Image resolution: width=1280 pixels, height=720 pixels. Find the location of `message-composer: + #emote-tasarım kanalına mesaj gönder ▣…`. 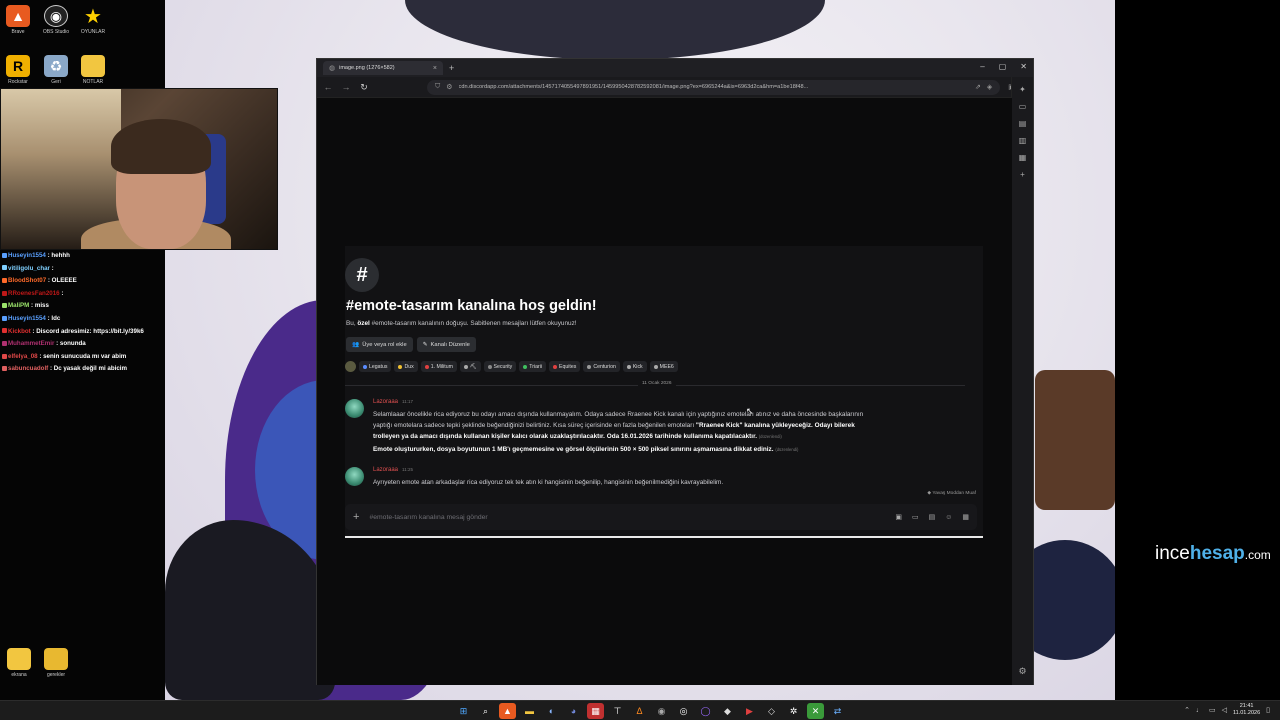

message-composer: + #emote-tasarım kanalına mesaj gönder ▣… is located at coordinates (661, 517).